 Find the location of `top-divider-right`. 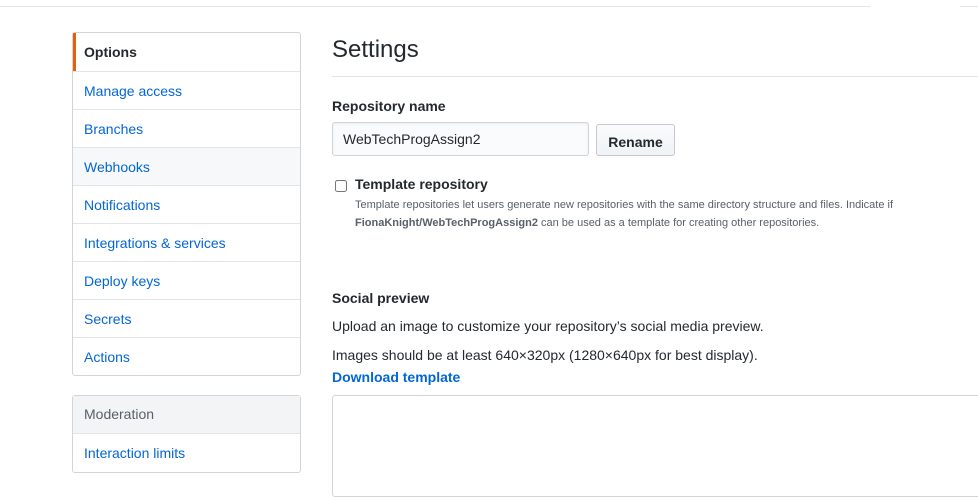

top-divider-right is located at coordinates (969, 6).